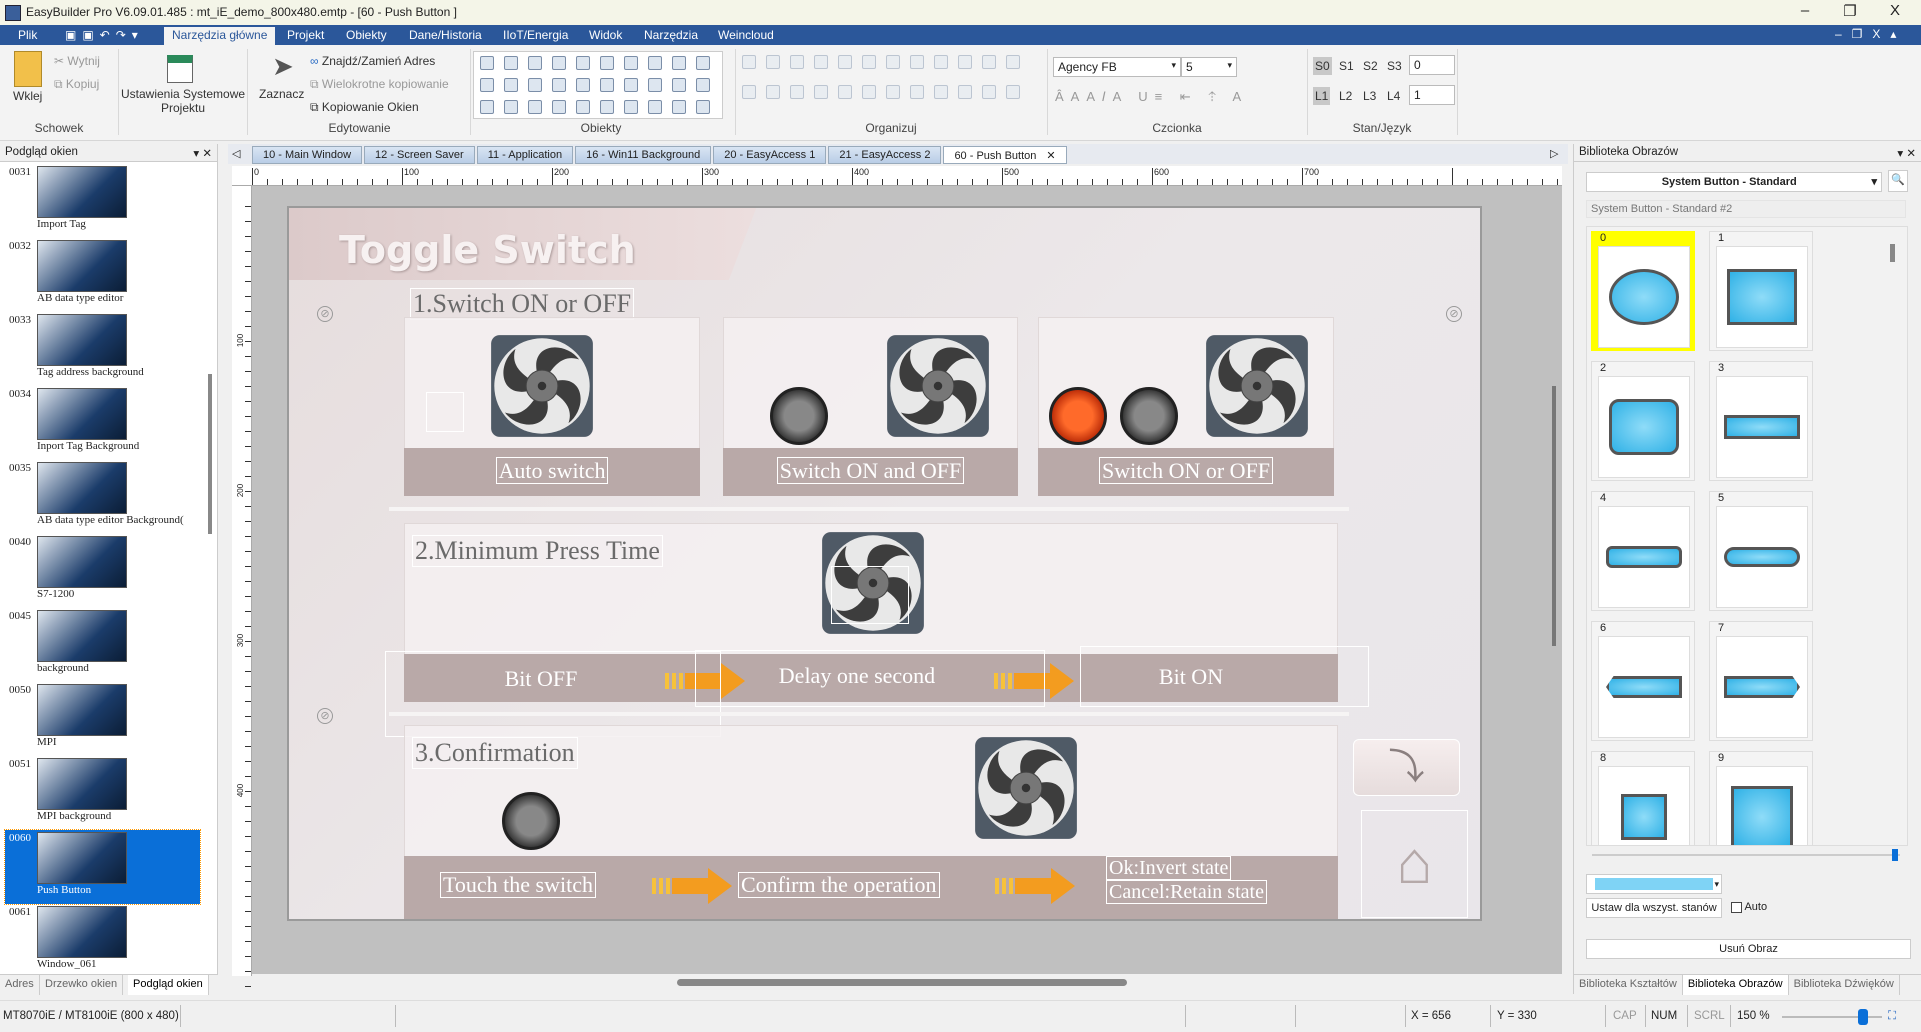 Image resolution: width=1921 pixels, height=1032 pixels. Describe the element at coordinates (1735, 985) in the screenshot. I see `right-tab: Biblioteka Obrazów` at that location.